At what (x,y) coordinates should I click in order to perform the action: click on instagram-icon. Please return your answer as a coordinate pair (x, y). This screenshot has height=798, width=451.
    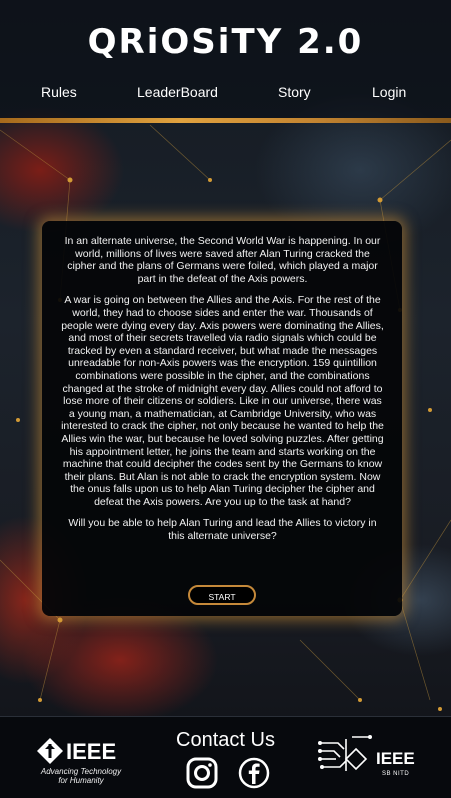
    Looking at the image, I should click on (202, 773).